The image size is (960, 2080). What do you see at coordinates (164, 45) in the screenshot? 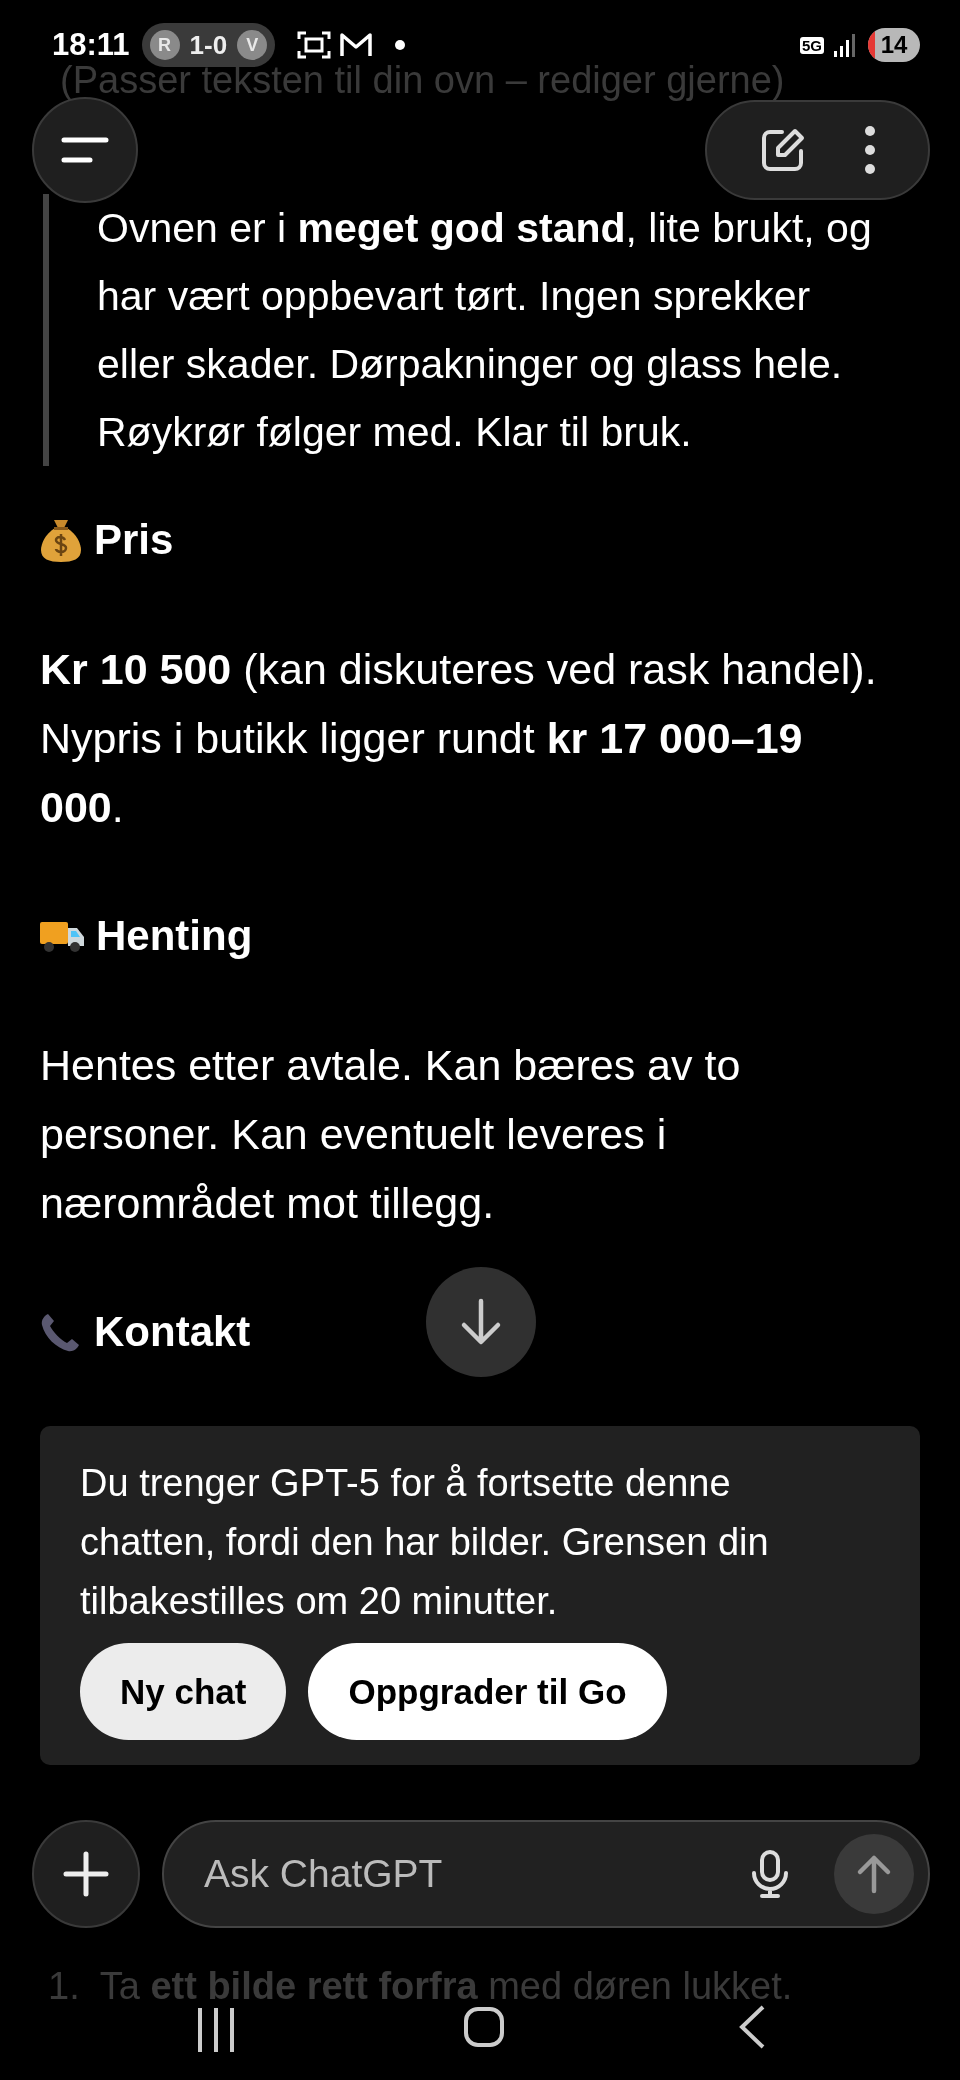
I see `team-badge: R` at bounding box center [164, 45].